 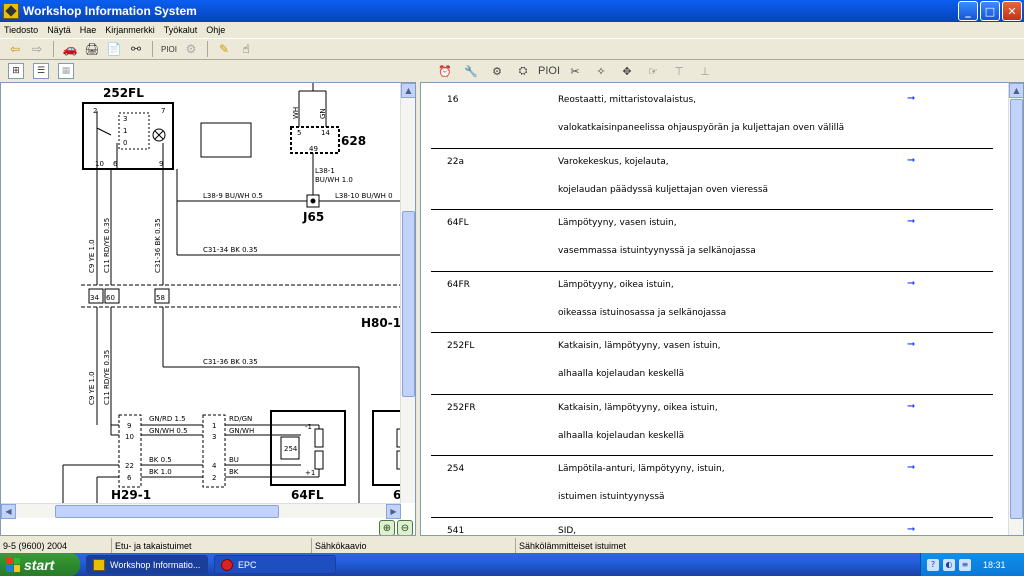 I want to click on scroll-left-icon: ◀, so click(x=8, y=511).